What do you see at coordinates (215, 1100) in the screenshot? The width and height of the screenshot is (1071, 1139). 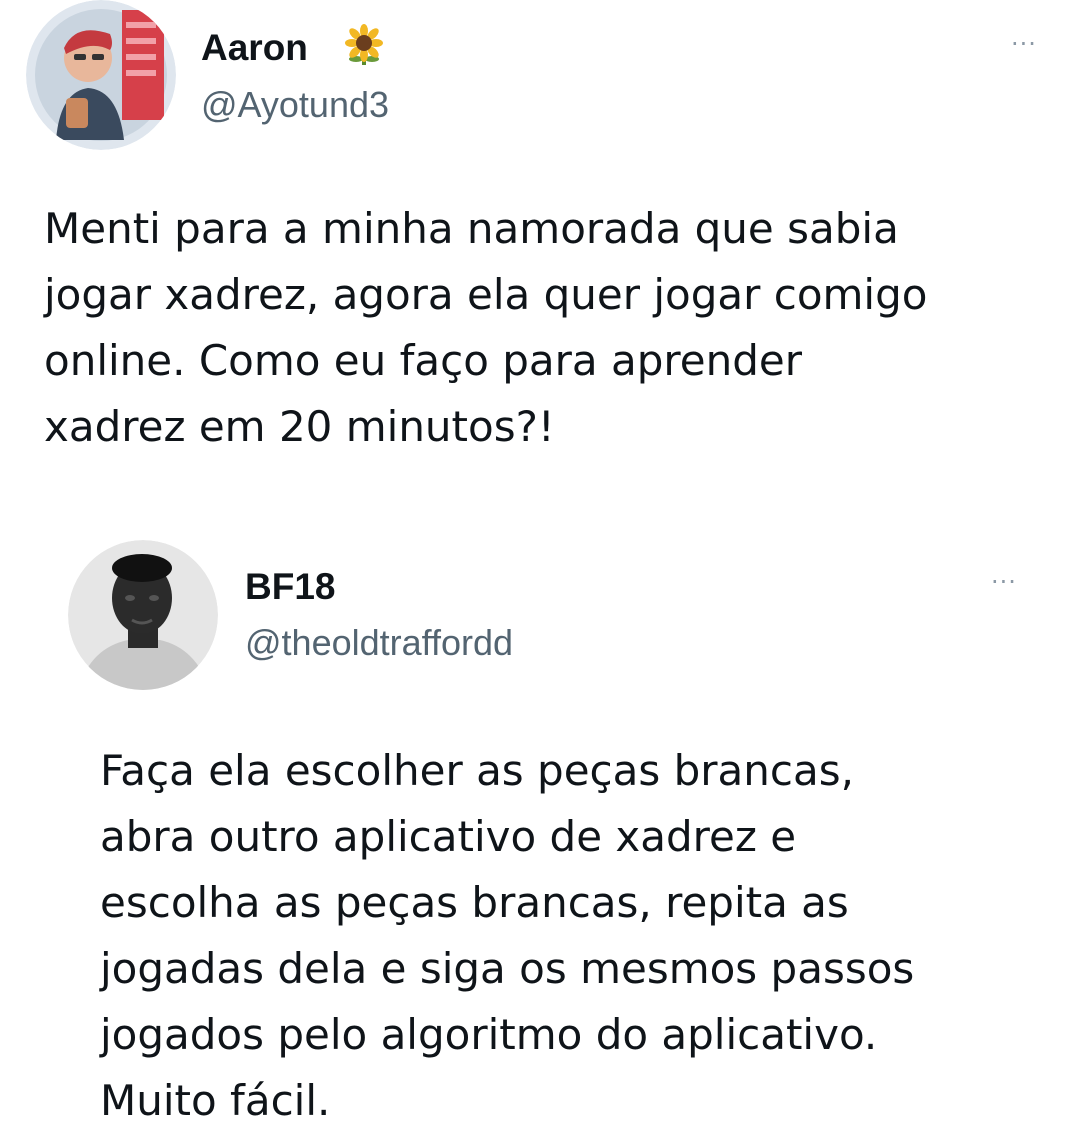 I see `reply-text-line: Muito fácil.` at bounding box center [215, 1100].